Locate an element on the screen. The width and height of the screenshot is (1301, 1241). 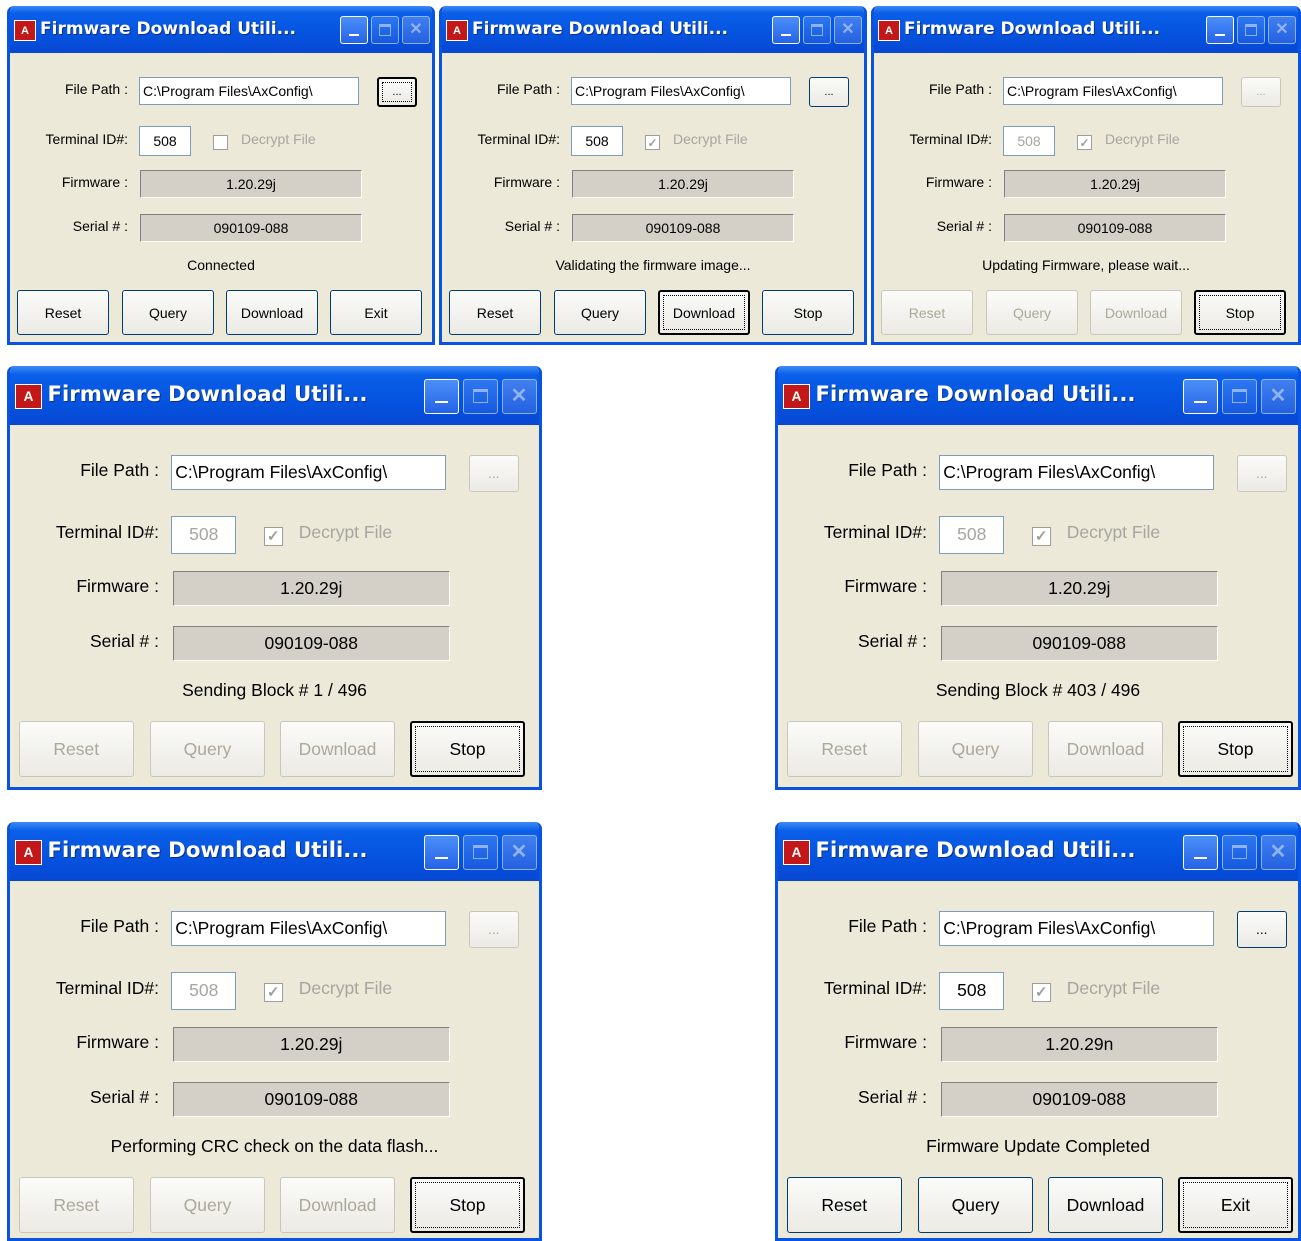
file-path-label: File Path : is located at coordinates (887, 925).